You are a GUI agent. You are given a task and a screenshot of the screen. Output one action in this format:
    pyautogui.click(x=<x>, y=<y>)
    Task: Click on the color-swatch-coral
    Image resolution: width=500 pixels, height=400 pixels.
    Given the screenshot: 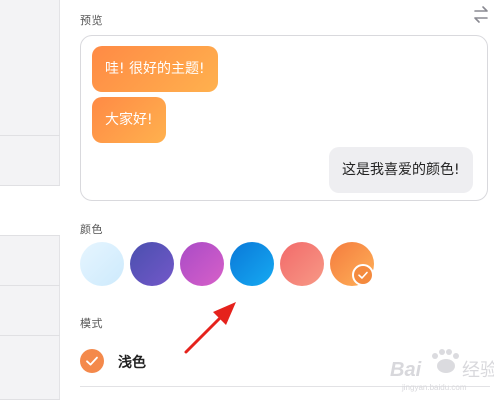 What is the action you would take?
    pyautogui.click(x=302, y=264)
    